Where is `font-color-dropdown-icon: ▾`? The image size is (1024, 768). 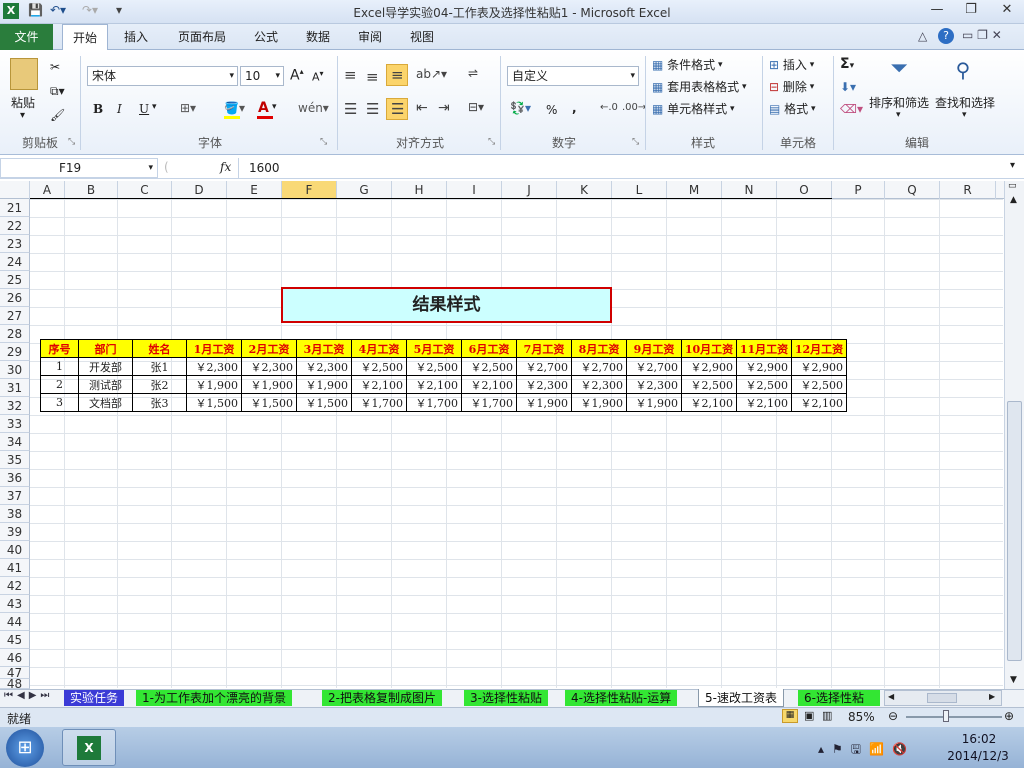
font-color-dropdown-icon: ▾ is located at coordinates (274, 107).